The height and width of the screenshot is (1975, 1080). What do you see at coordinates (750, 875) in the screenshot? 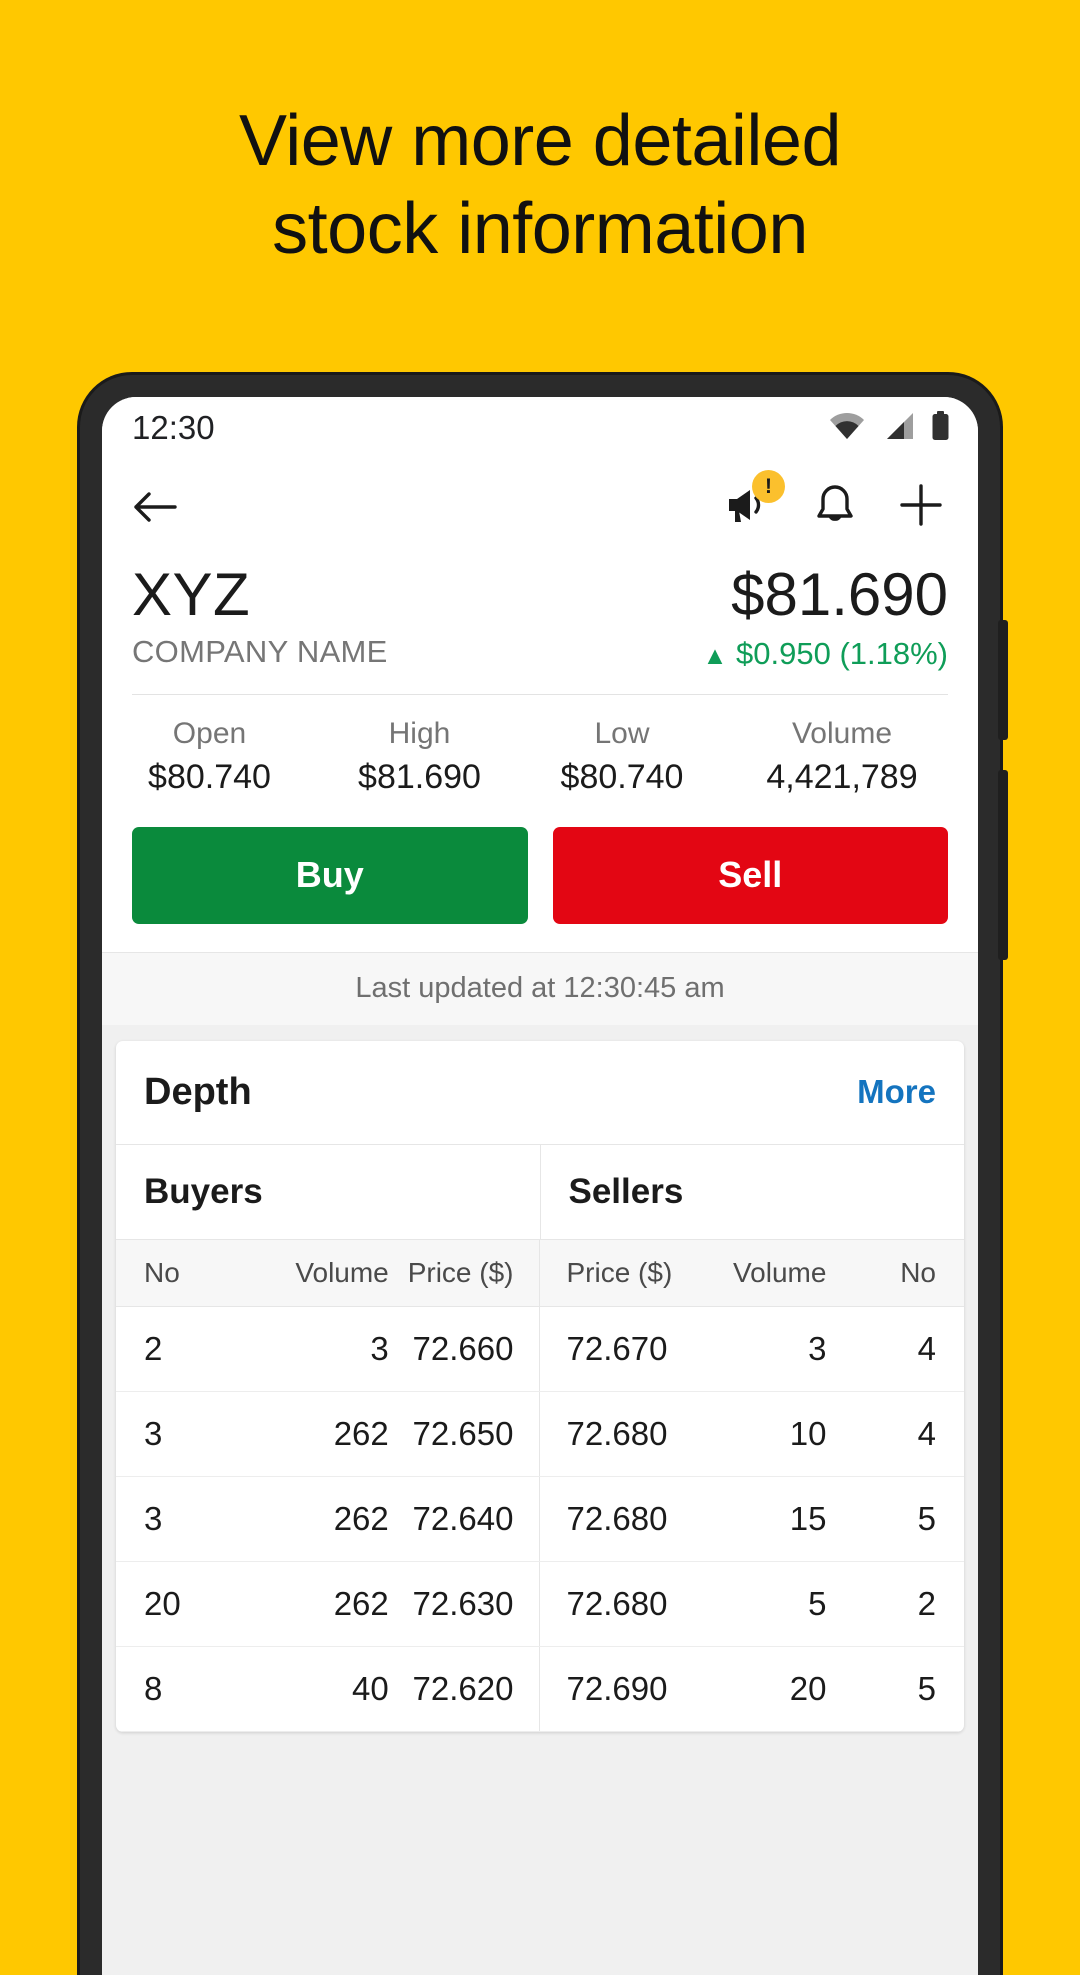
I see `sell-button: Sell` at bounding box center [750, 875].